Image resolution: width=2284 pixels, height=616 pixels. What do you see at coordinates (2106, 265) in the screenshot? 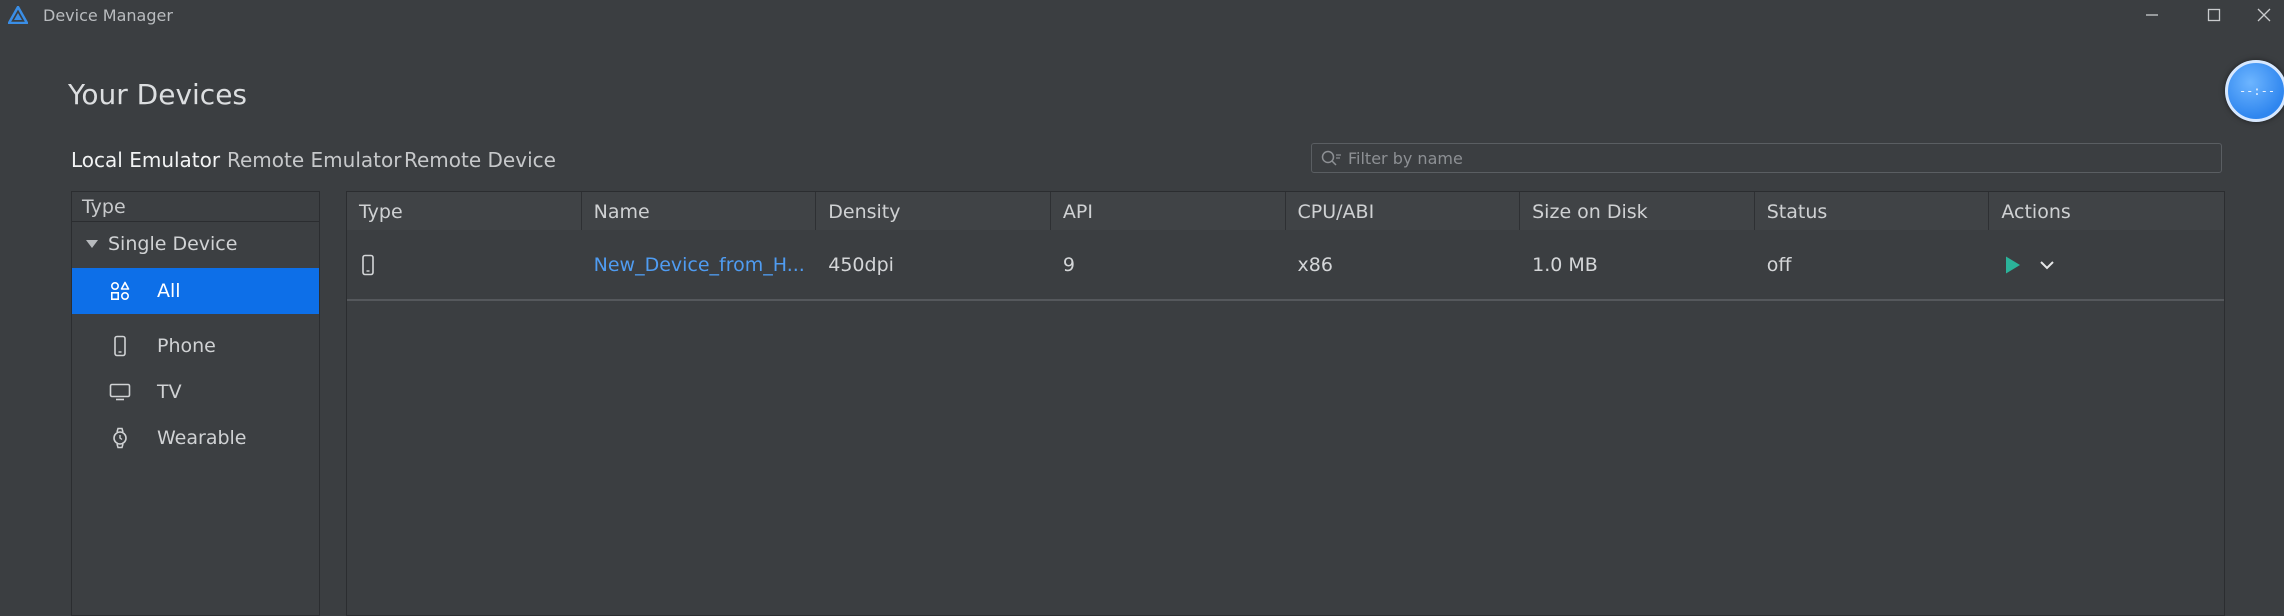
I see `device-actions` at bounding box center [2106, 265].